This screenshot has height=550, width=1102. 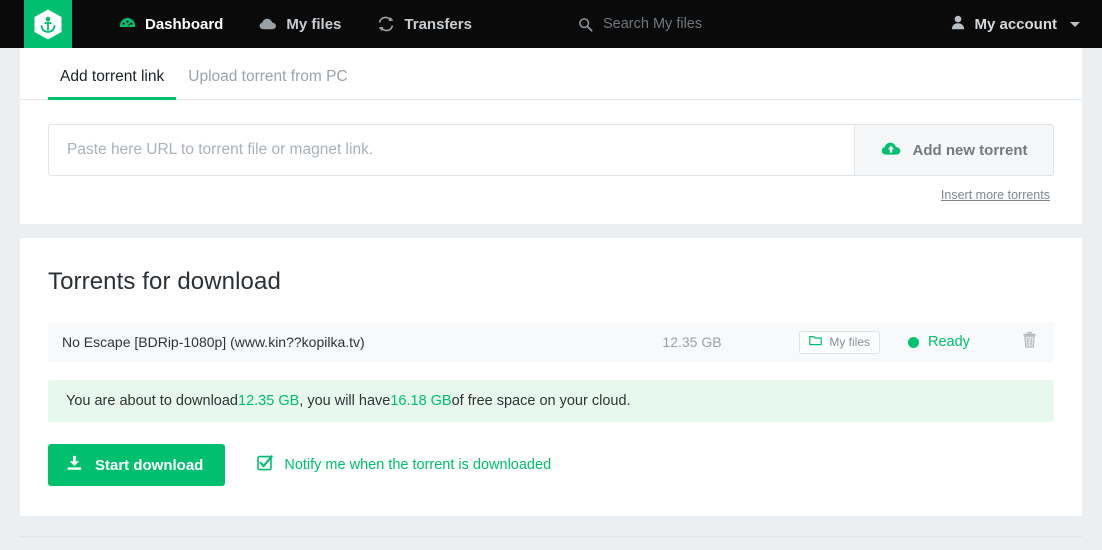 I want to click on insert-more-row: Insert more torrents, so click(x=551, y=200).